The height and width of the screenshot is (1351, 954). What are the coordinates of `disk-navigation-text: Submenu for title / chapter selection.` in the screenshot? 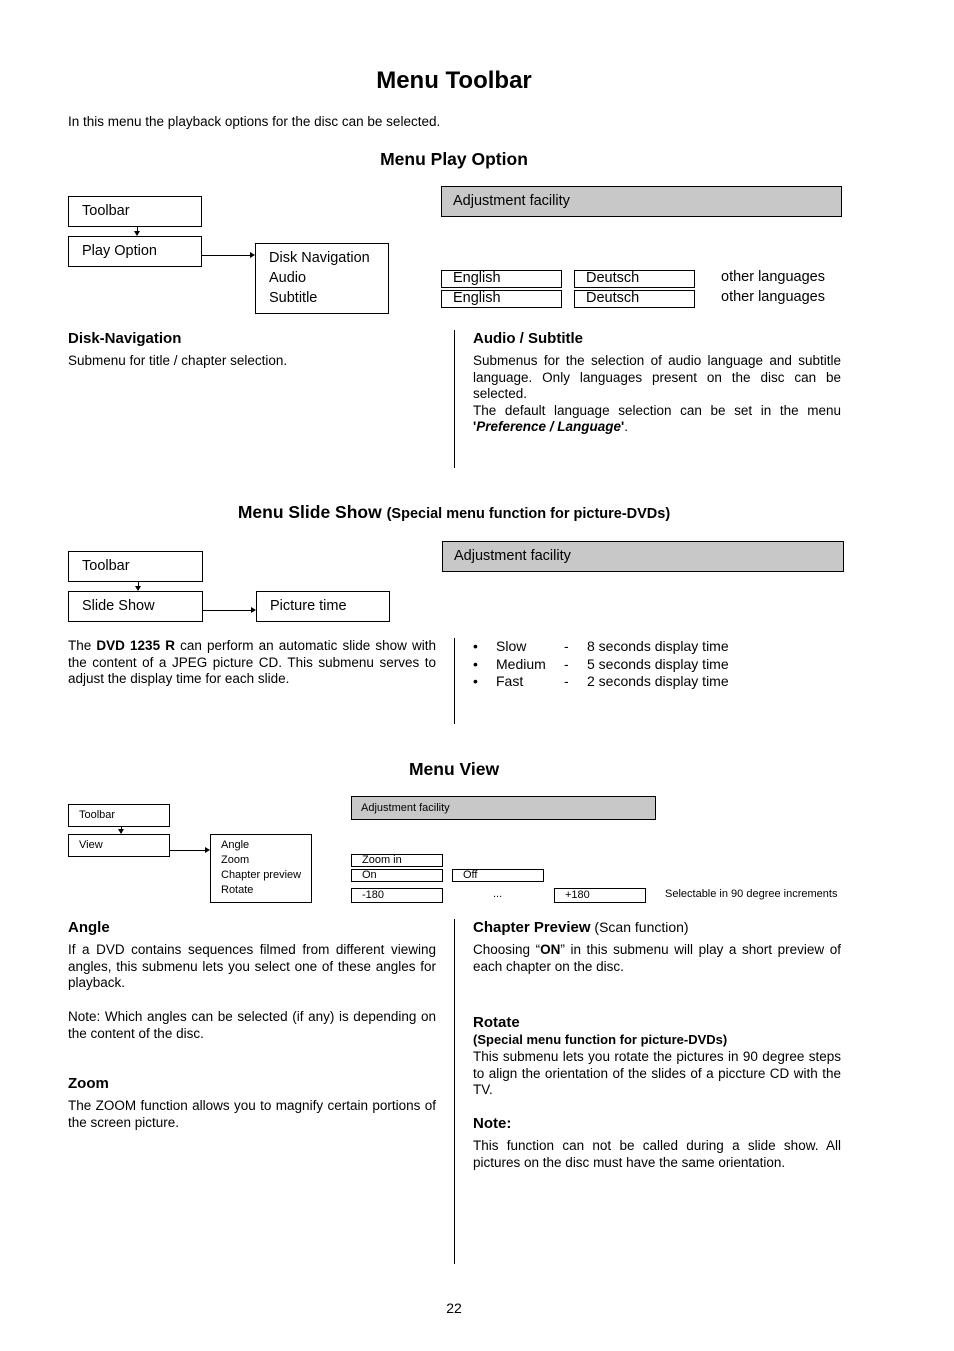 It's located at (178, 360).